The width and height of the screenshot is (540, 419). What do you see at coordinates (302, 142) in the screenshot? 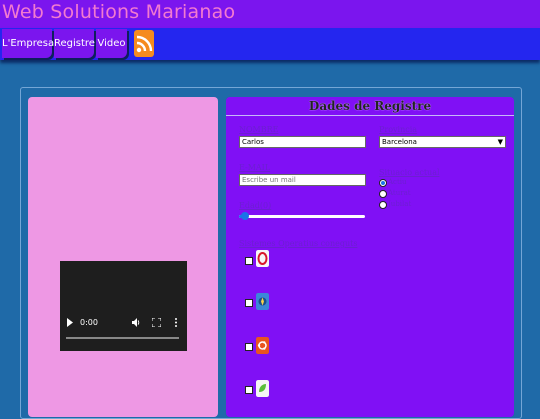
I see `nombre-field: Carlos` at bounding box center [302, 142].